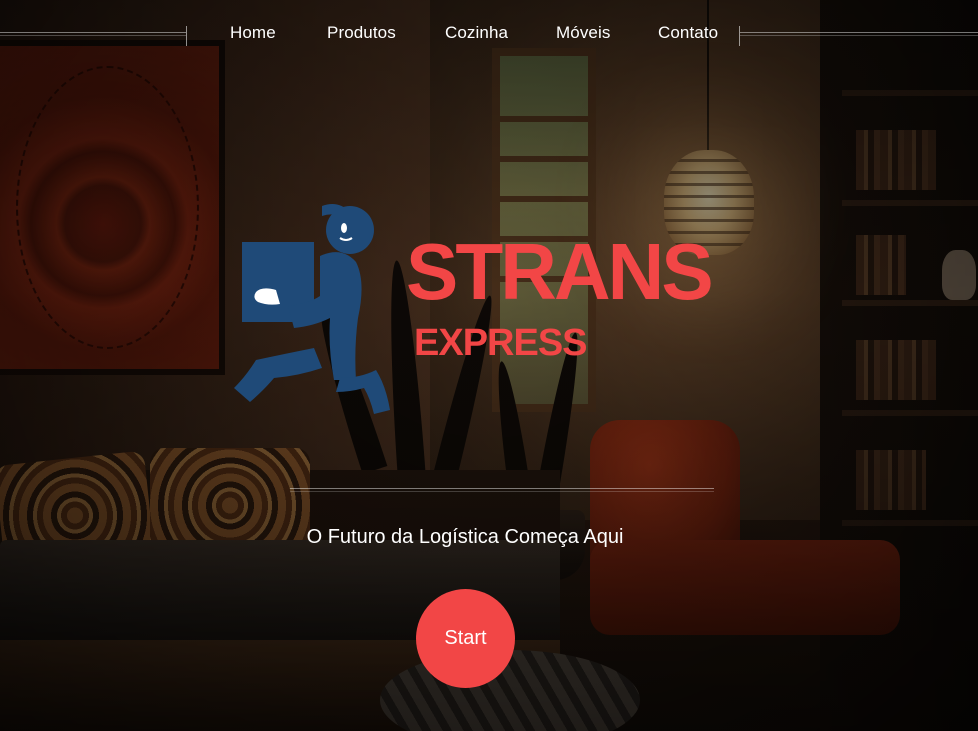  Describe the element at coordinates (688, 33) in the screenshot. I see `nav-item-contato: Contato` at that location.